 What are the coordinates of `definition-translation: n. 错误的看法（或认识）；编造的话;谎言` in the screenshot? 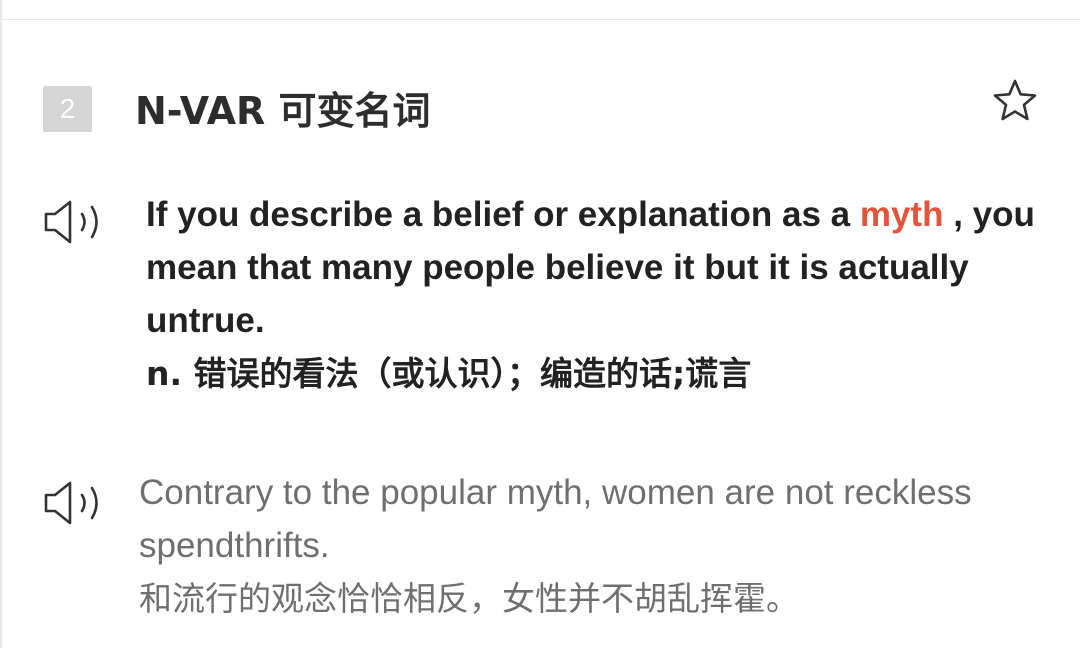 It's located at (449, 373).